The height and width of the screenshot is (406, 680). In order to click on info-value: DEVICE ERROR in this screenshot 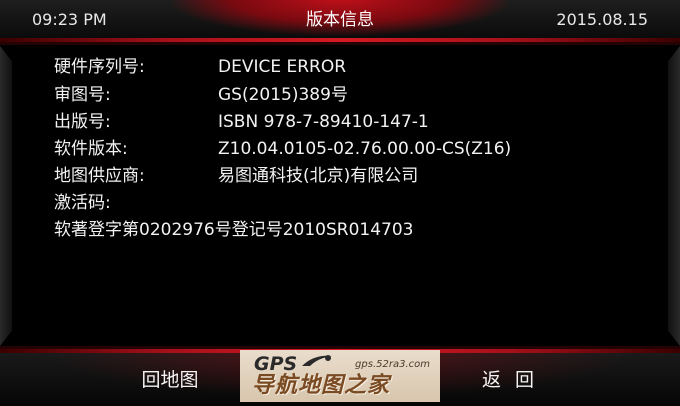, I will do `click(282, 67)`.